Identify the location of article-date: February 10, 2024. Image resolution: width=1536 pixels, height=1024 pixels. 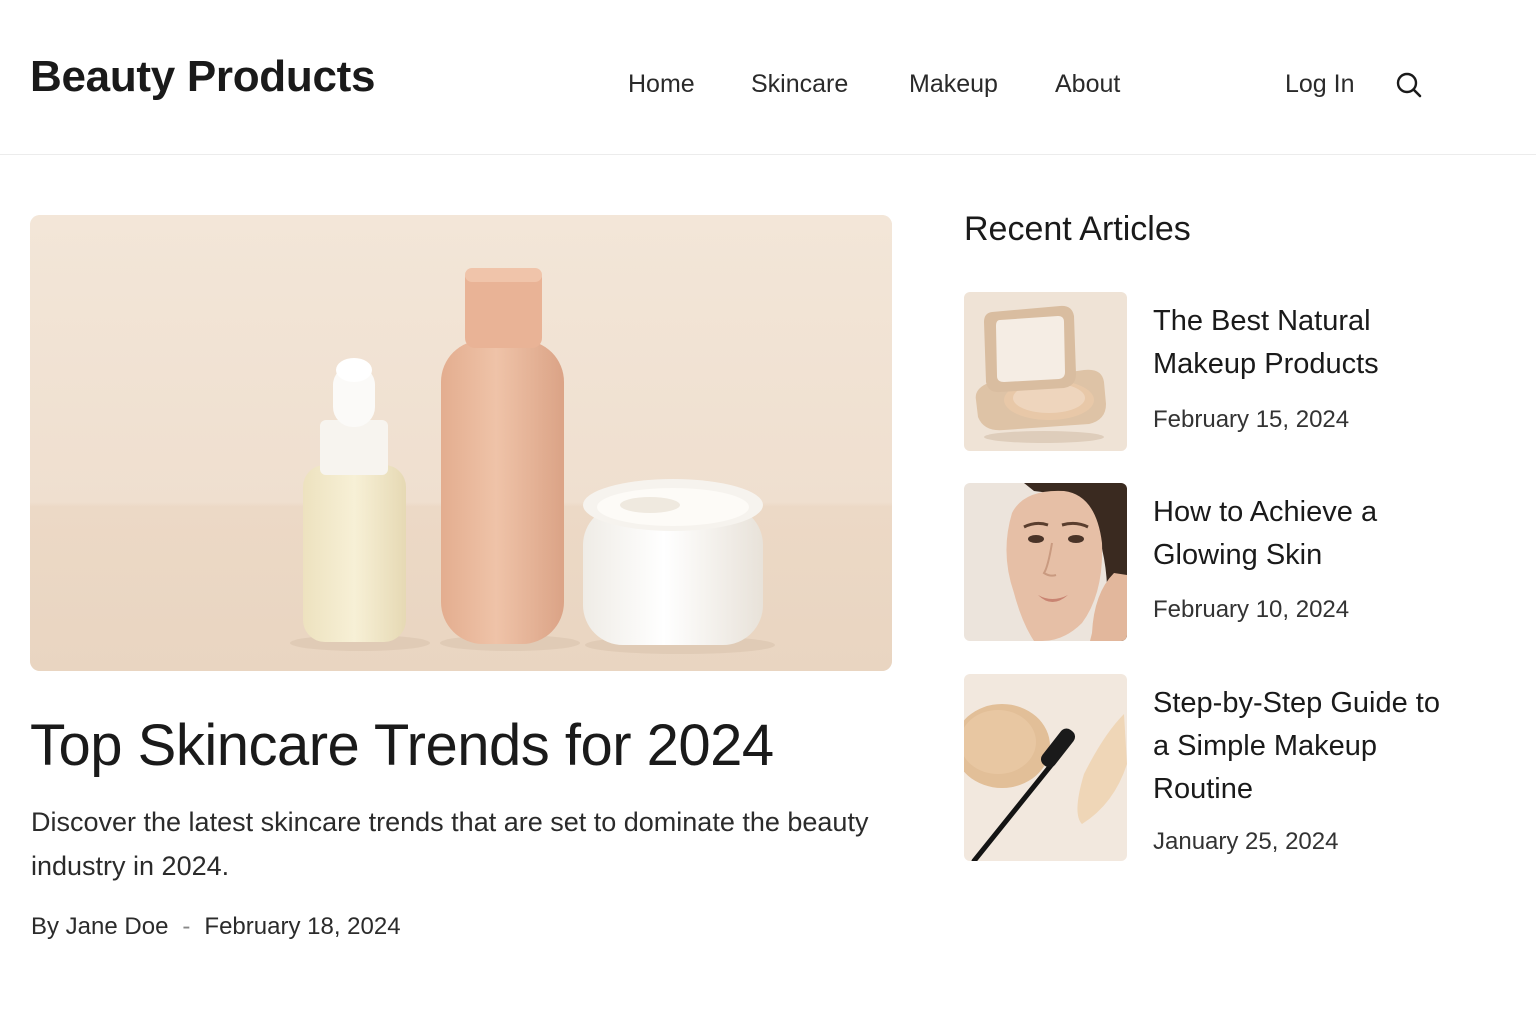
(1251, 609).